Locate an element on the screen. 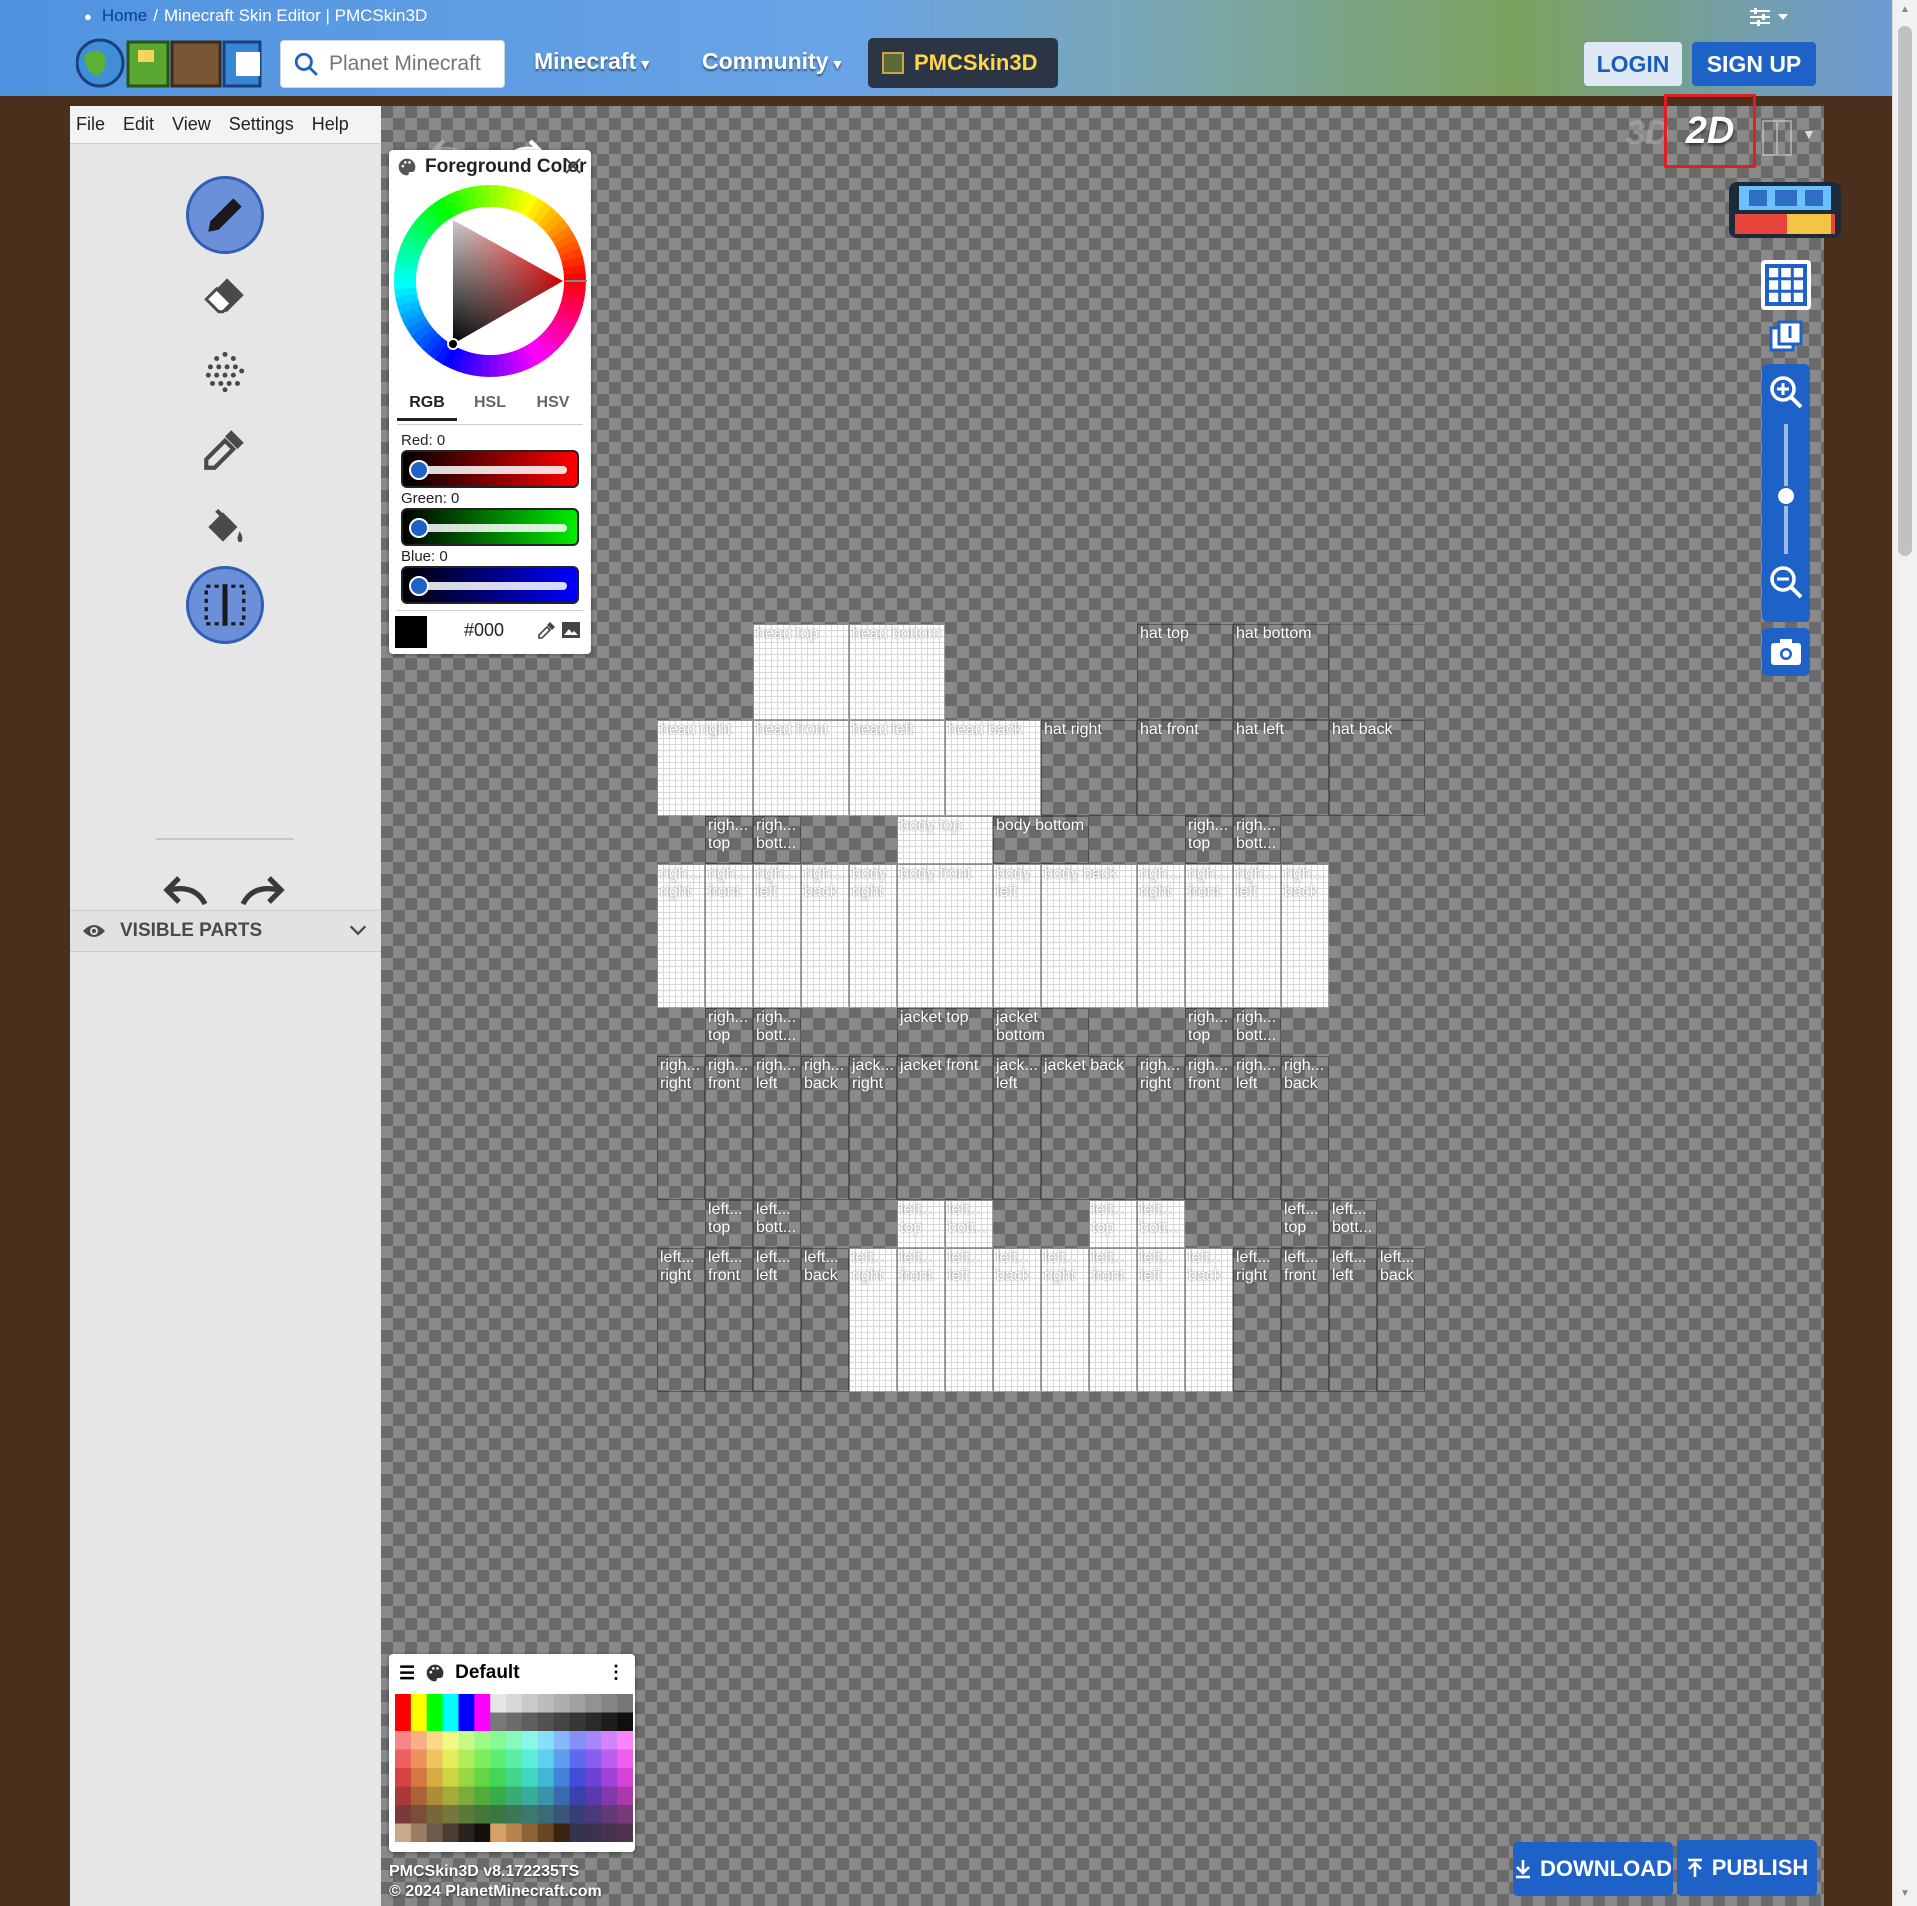  uv-body-top: body top is located at coordinates (945, 840).